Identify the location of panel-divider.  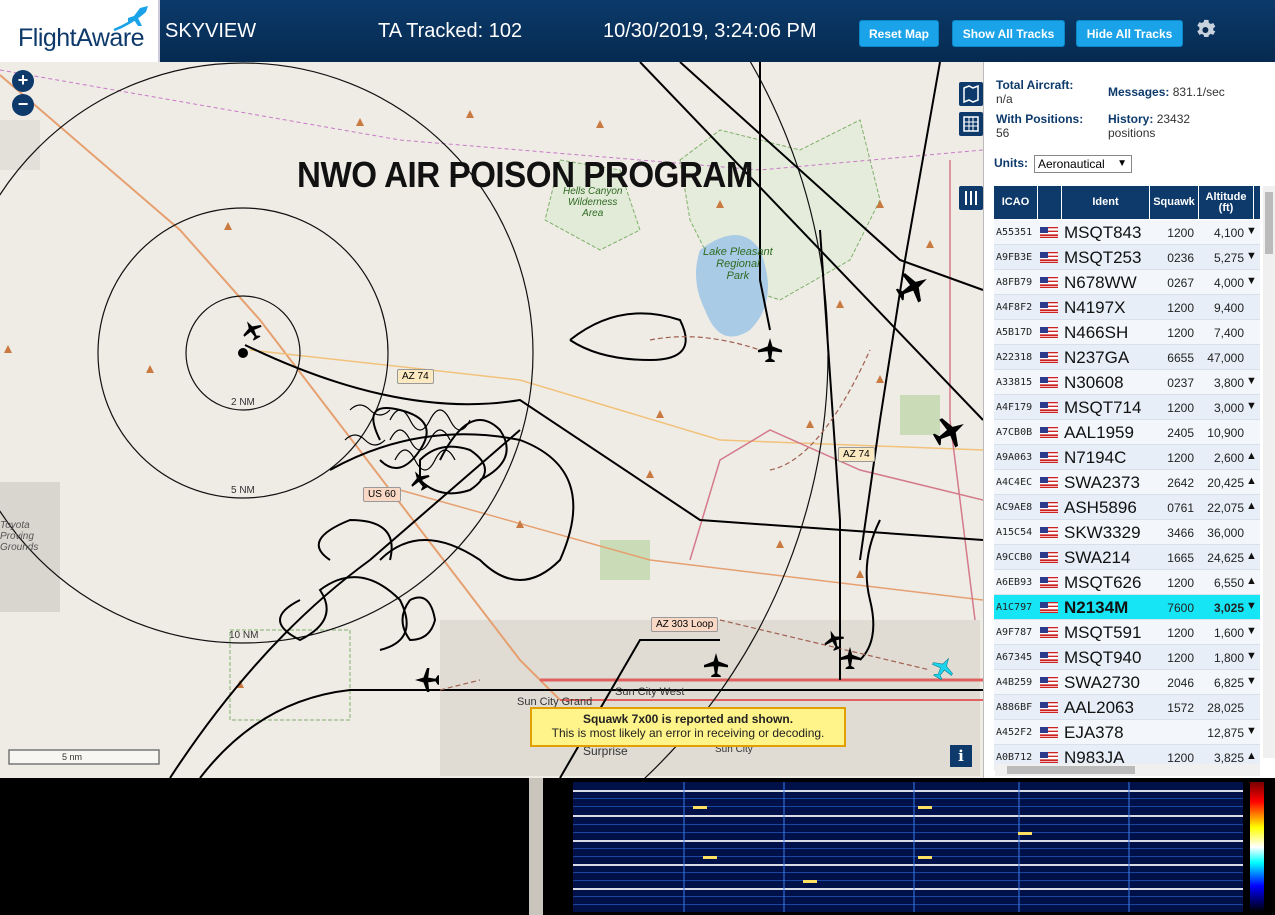
(536, 846).